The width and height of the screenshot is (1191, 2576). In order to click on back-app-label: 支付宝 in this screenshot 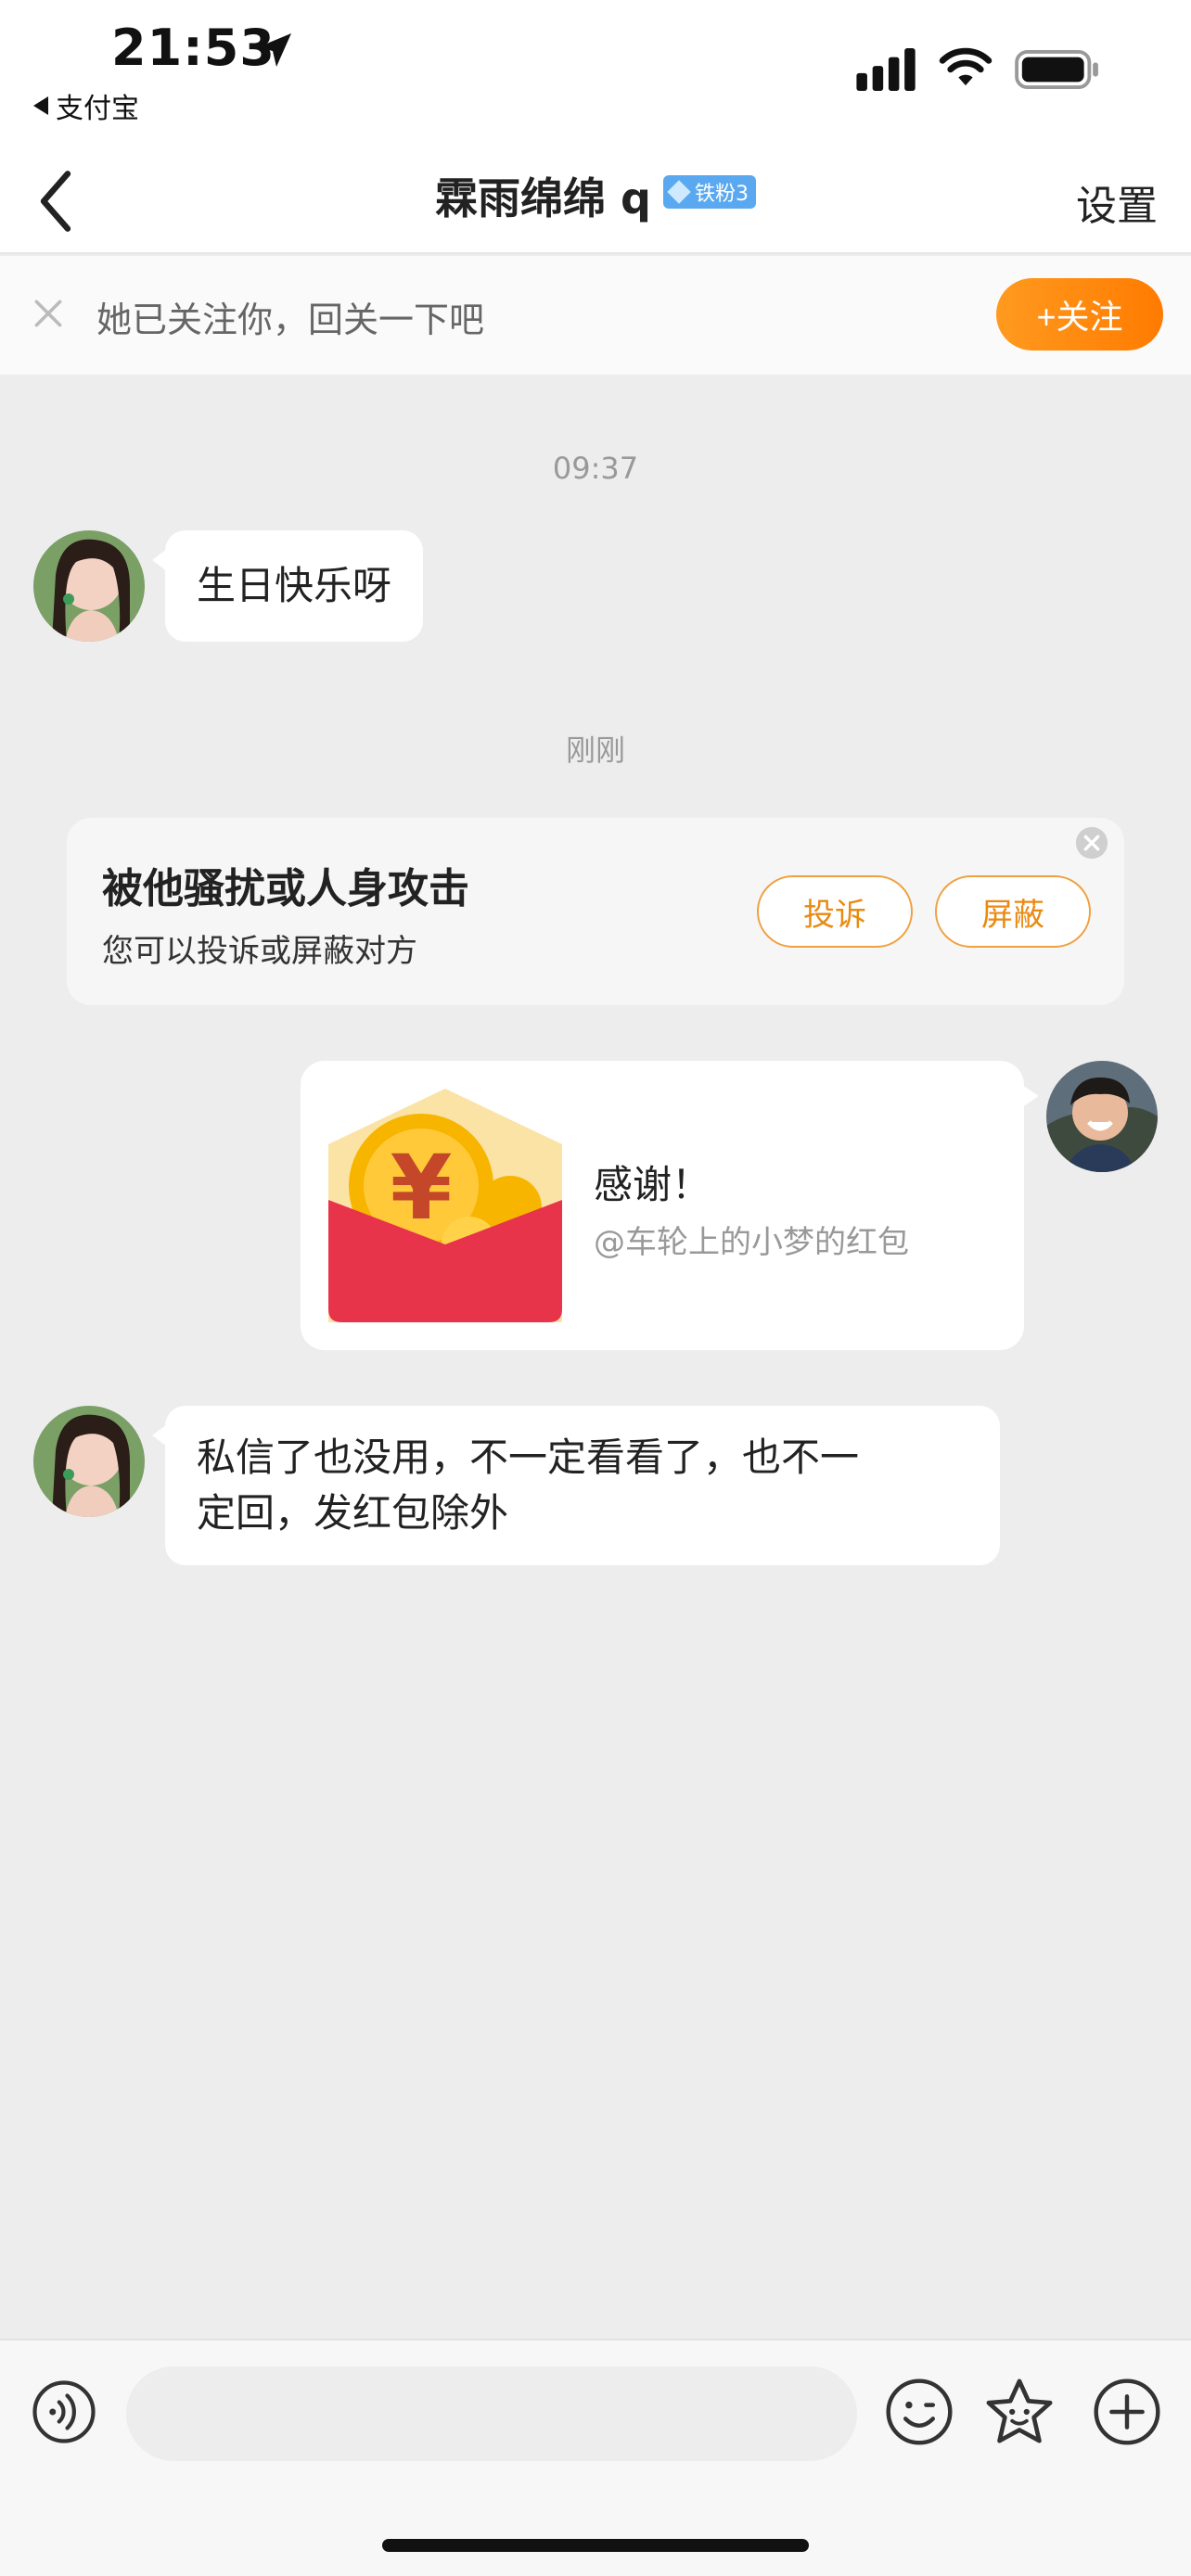, I will do `click(97, 109)`.